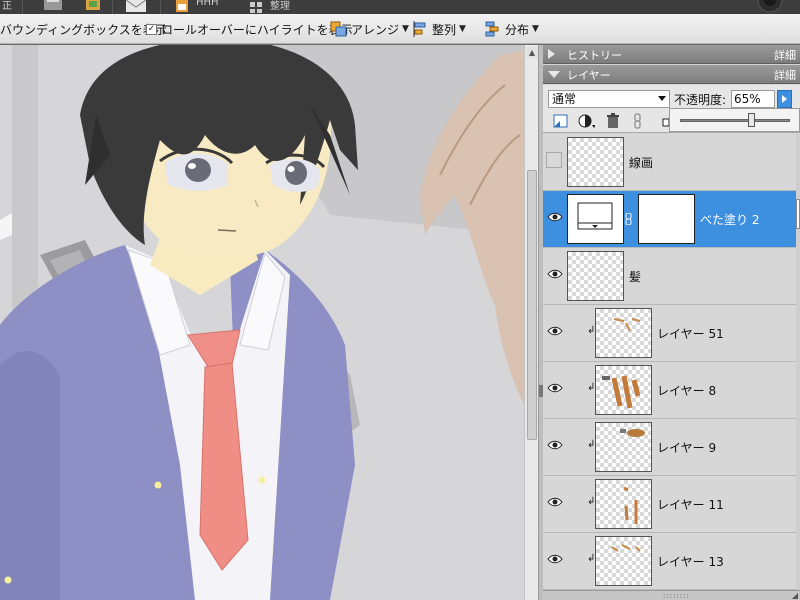 This screenshot has height=600, width=800. Describe the element at coordinates (638, 121) in the screenshot. I see `link-layers-icon` at that location.